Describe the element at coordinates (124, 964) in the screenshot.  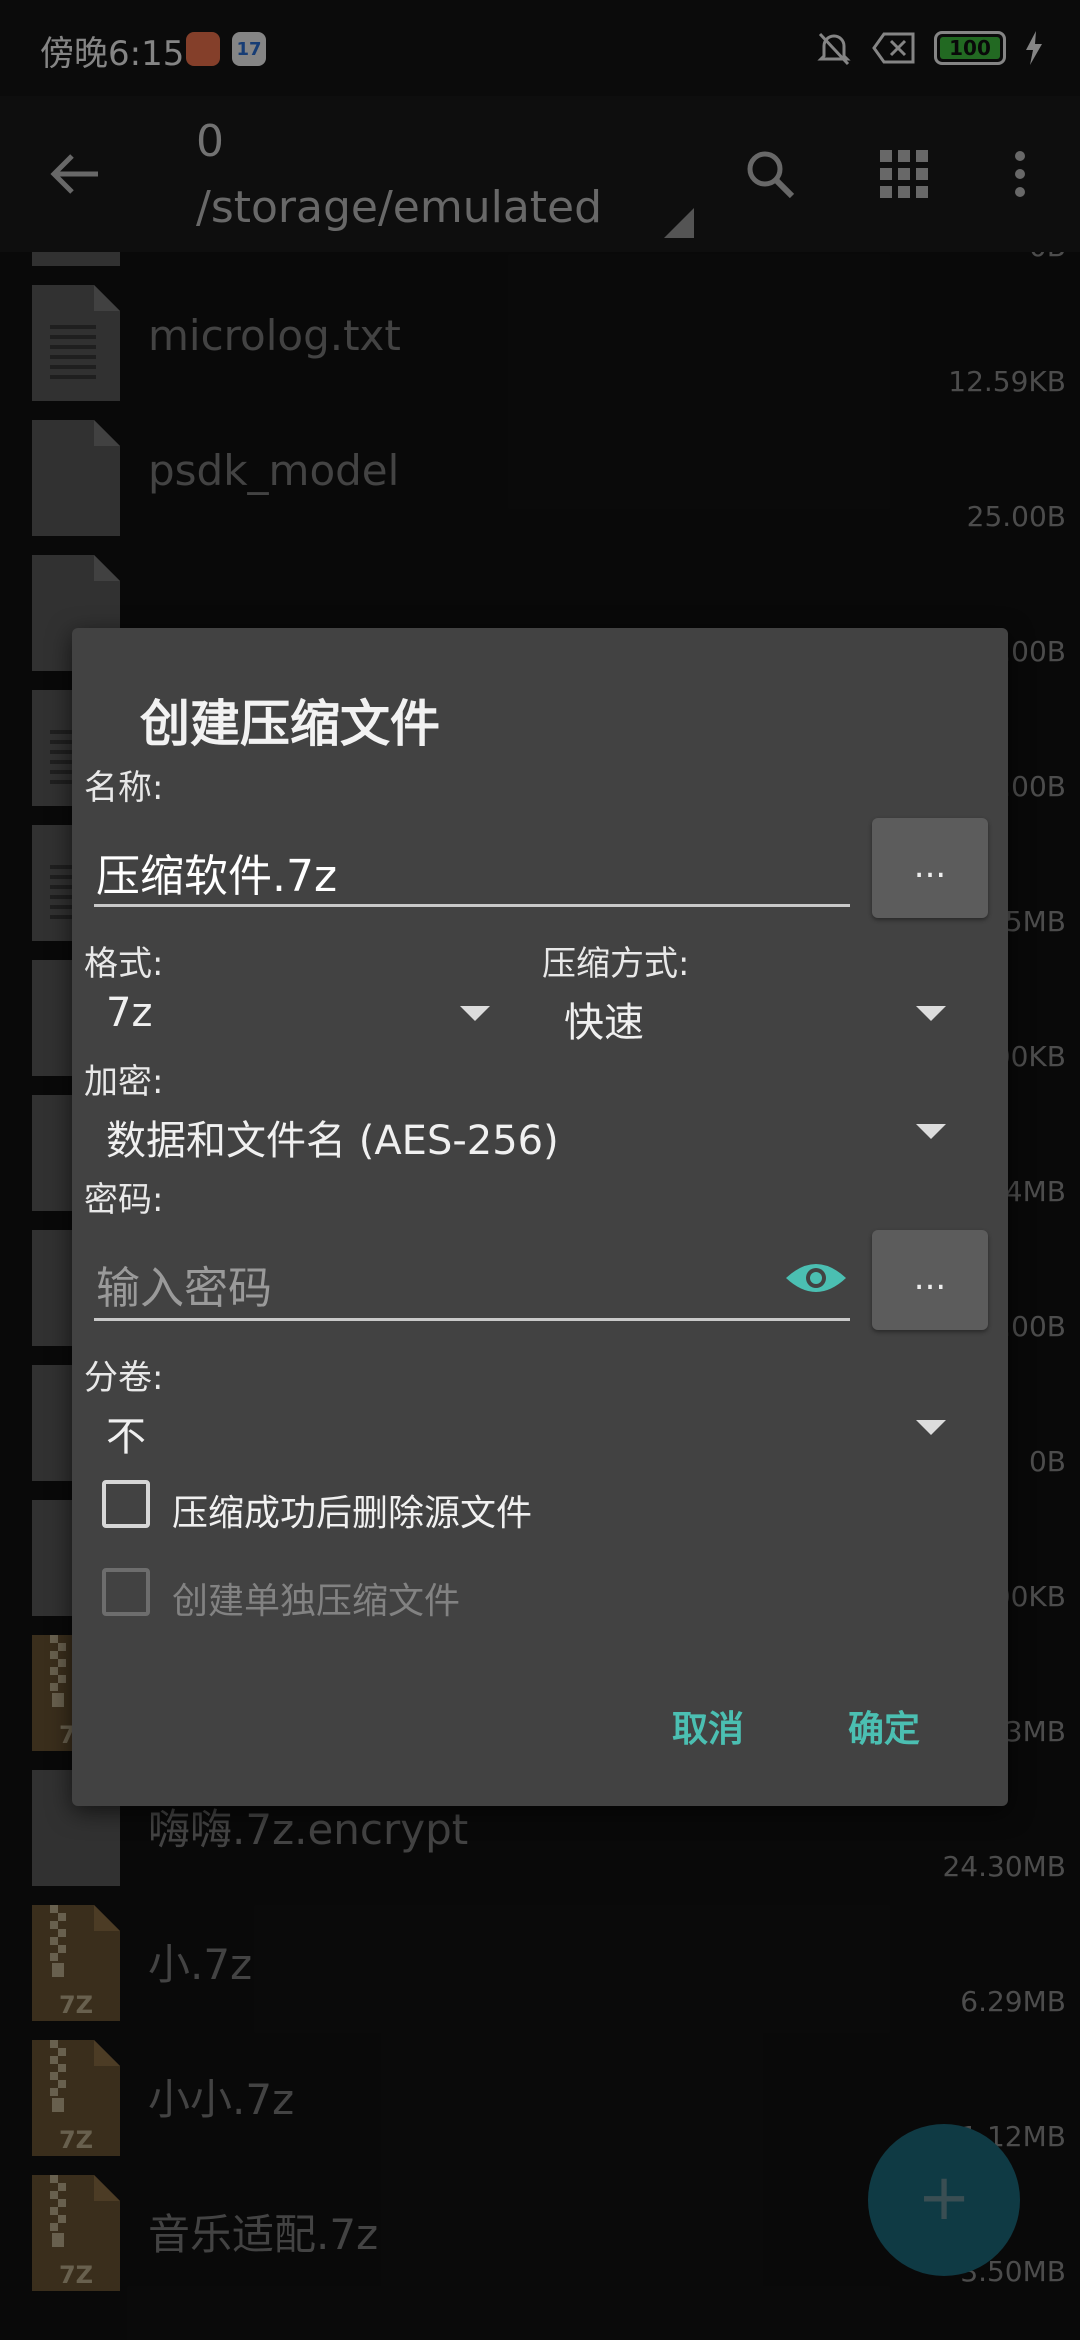
I see `format-label: 格式:` at that location.